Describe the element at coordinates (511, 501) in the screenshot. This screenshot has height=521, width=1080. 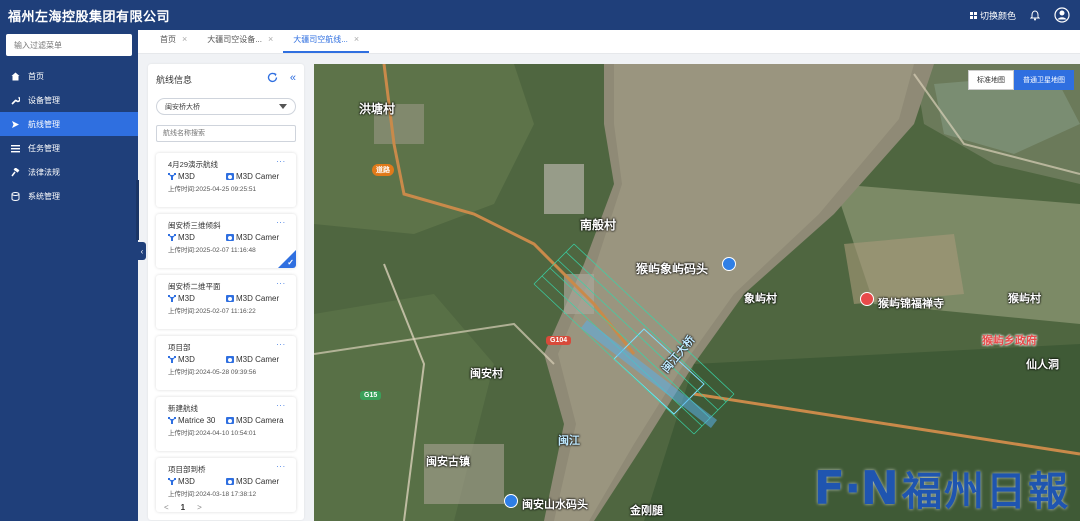
I see `pier2-pin-icon` at that location.